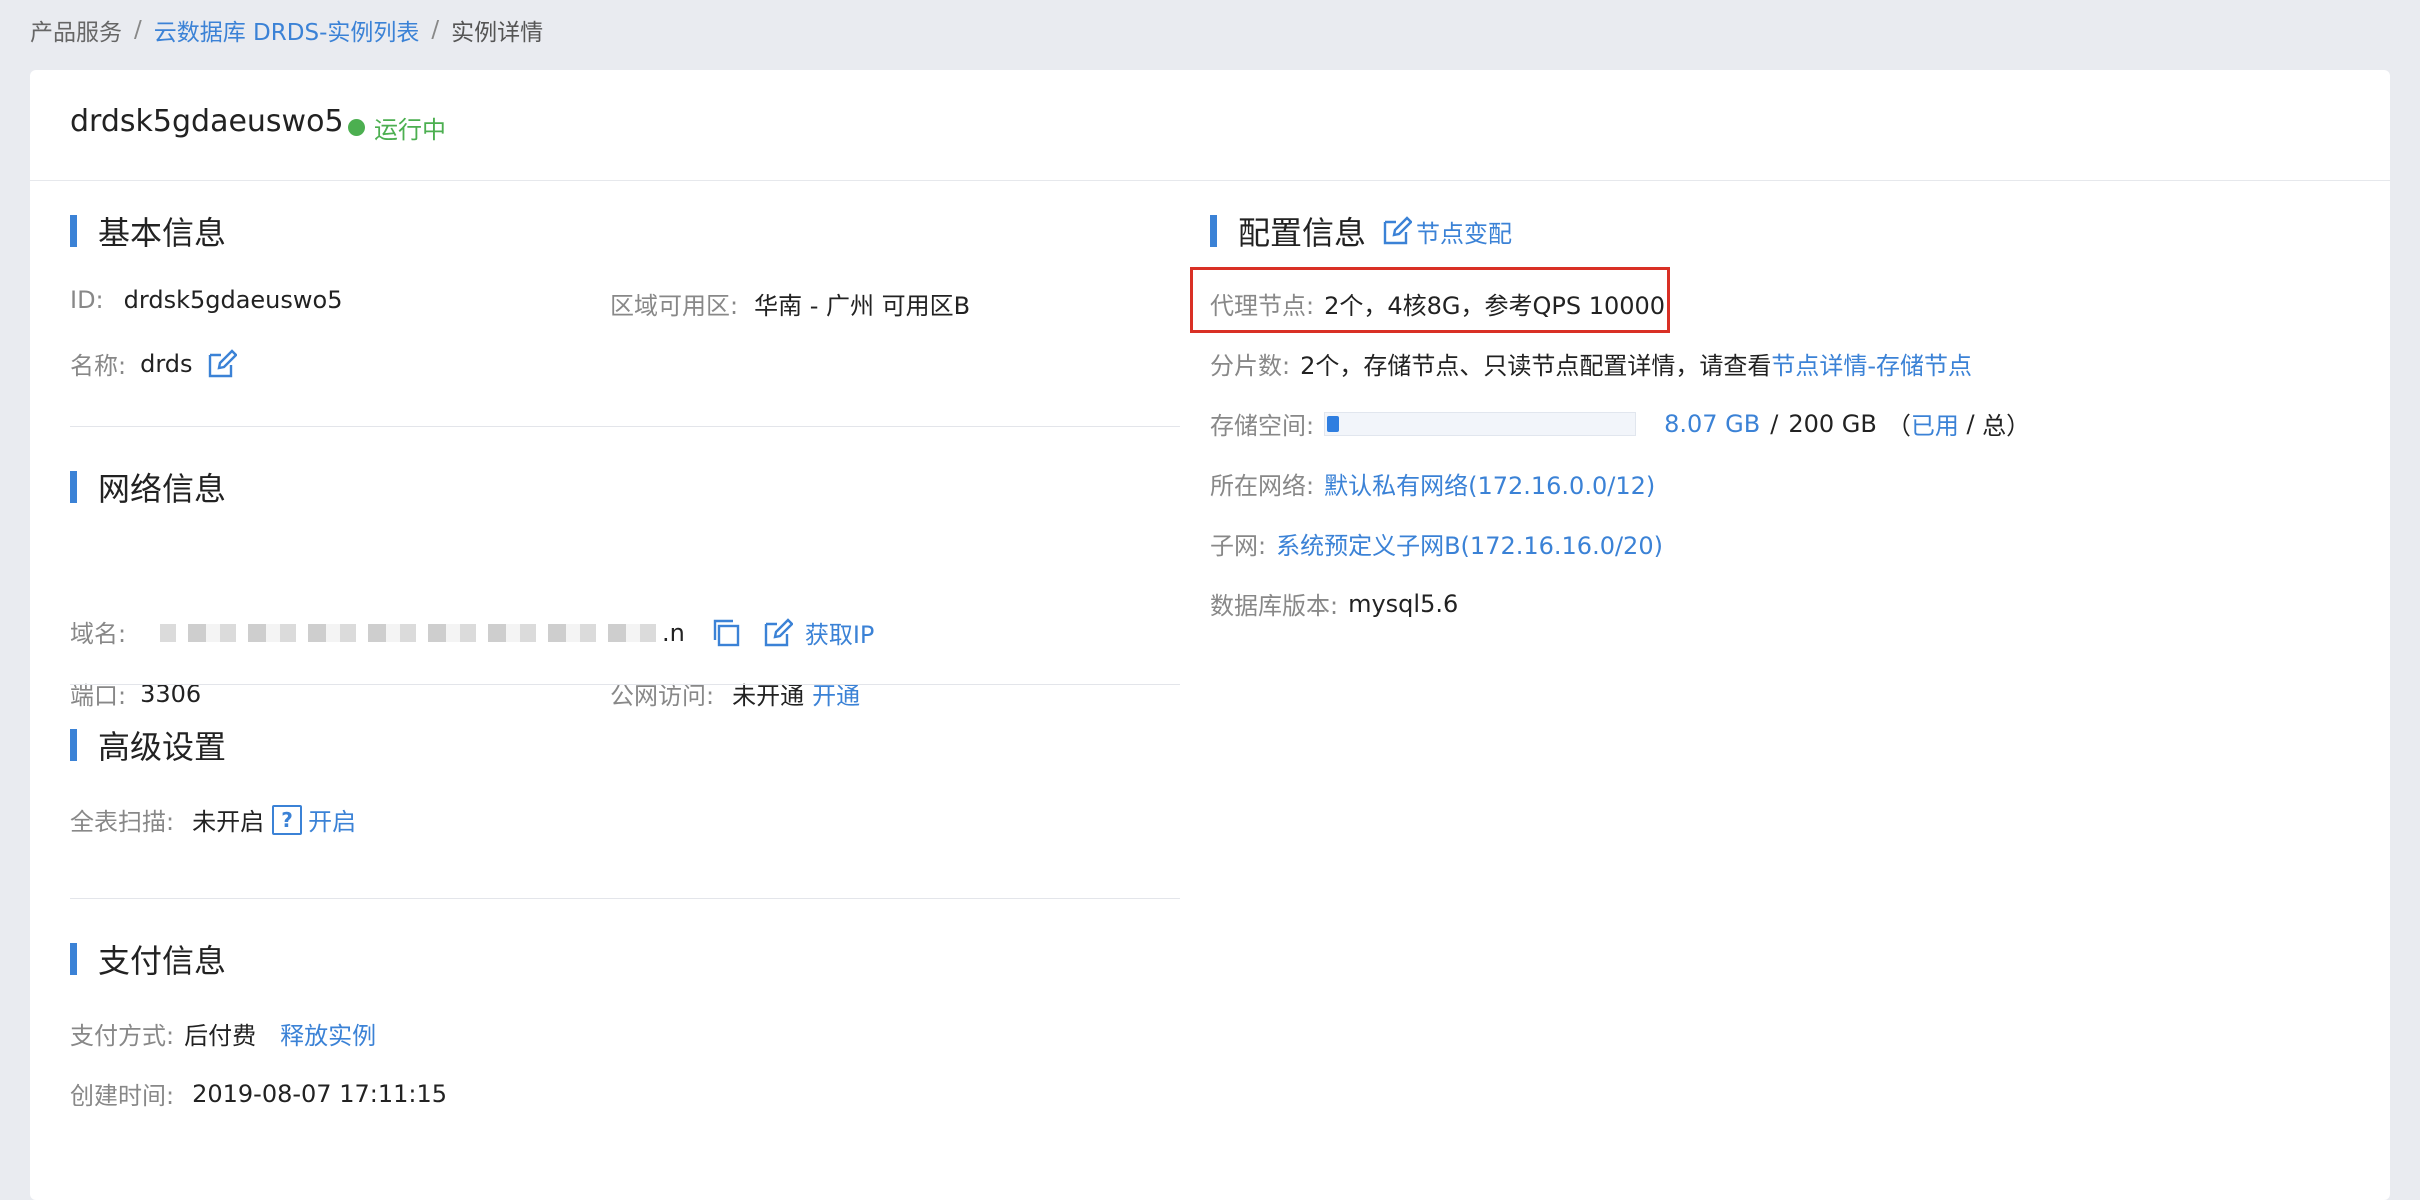  What do you see at coordinates (1871, 363) in the screenshot?
I see `node-detail-link: 节点详情-存储节点` at bounding box center [1871, 363].